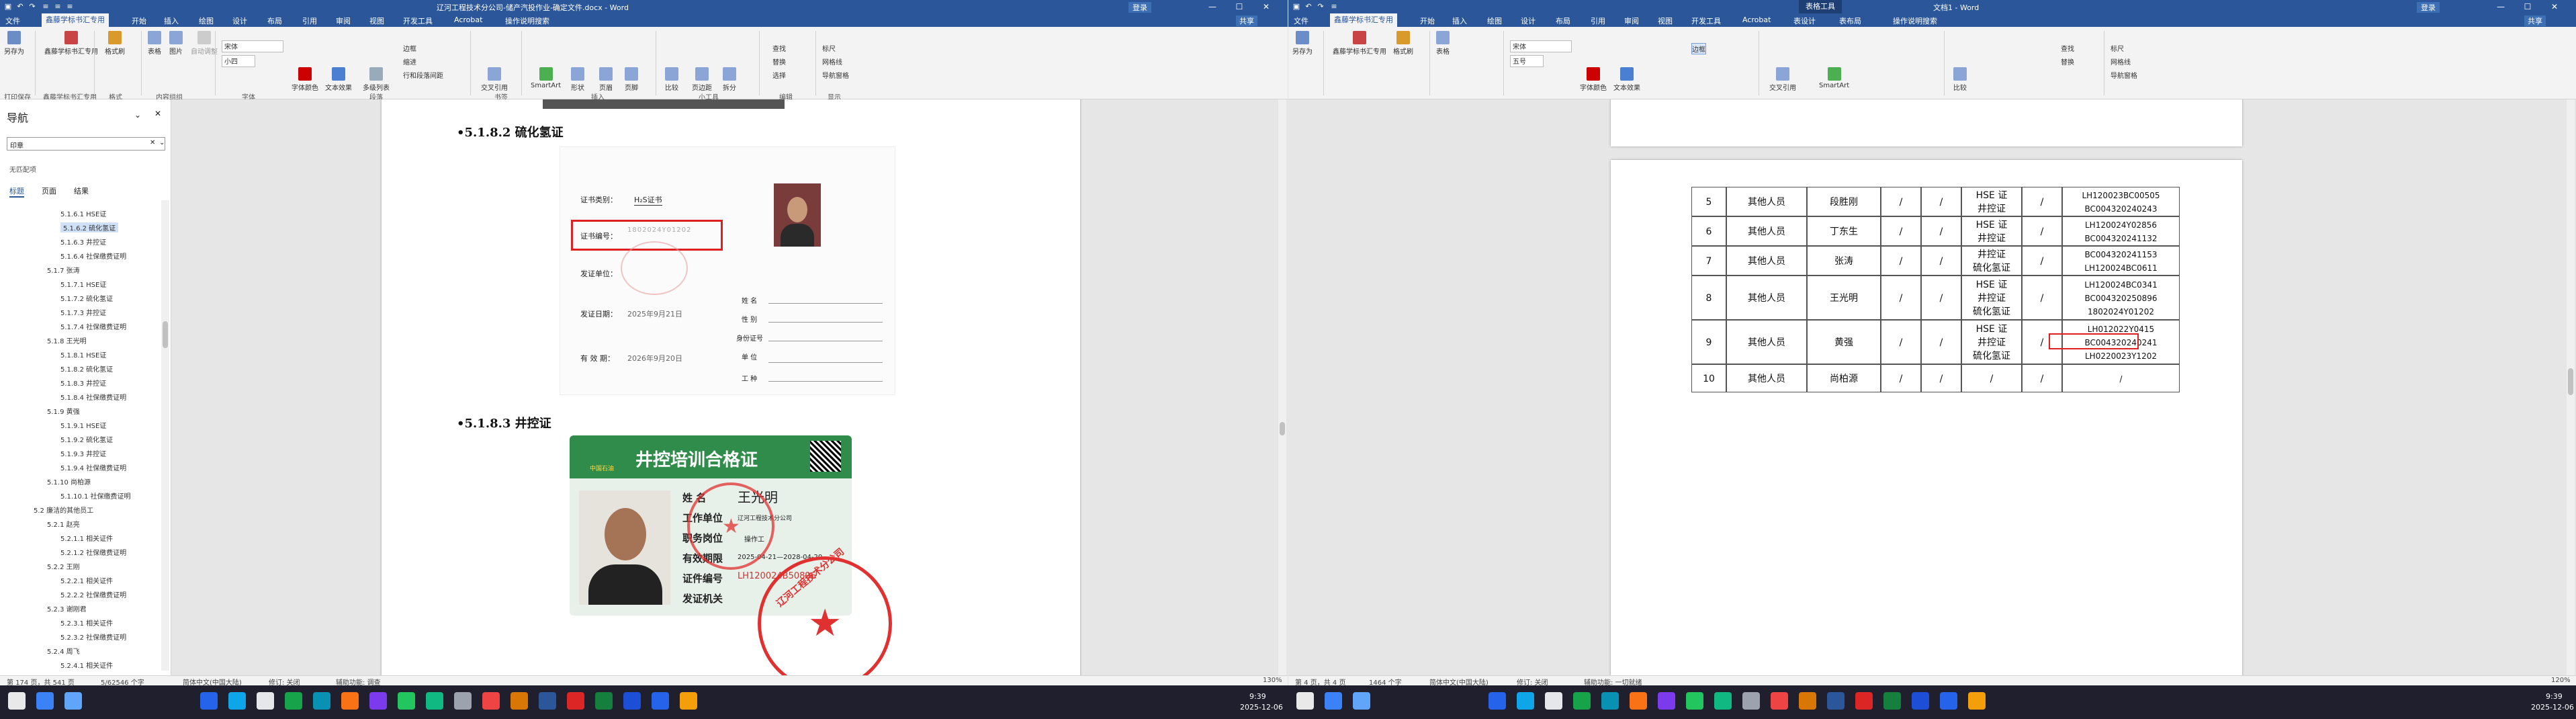 Image resolution: width=2576 pixels, height=719 pixels. Describe the element at coordinates (832, 61) in the screenshot. I see `gridlines-checkbox: 网格线` at that location.